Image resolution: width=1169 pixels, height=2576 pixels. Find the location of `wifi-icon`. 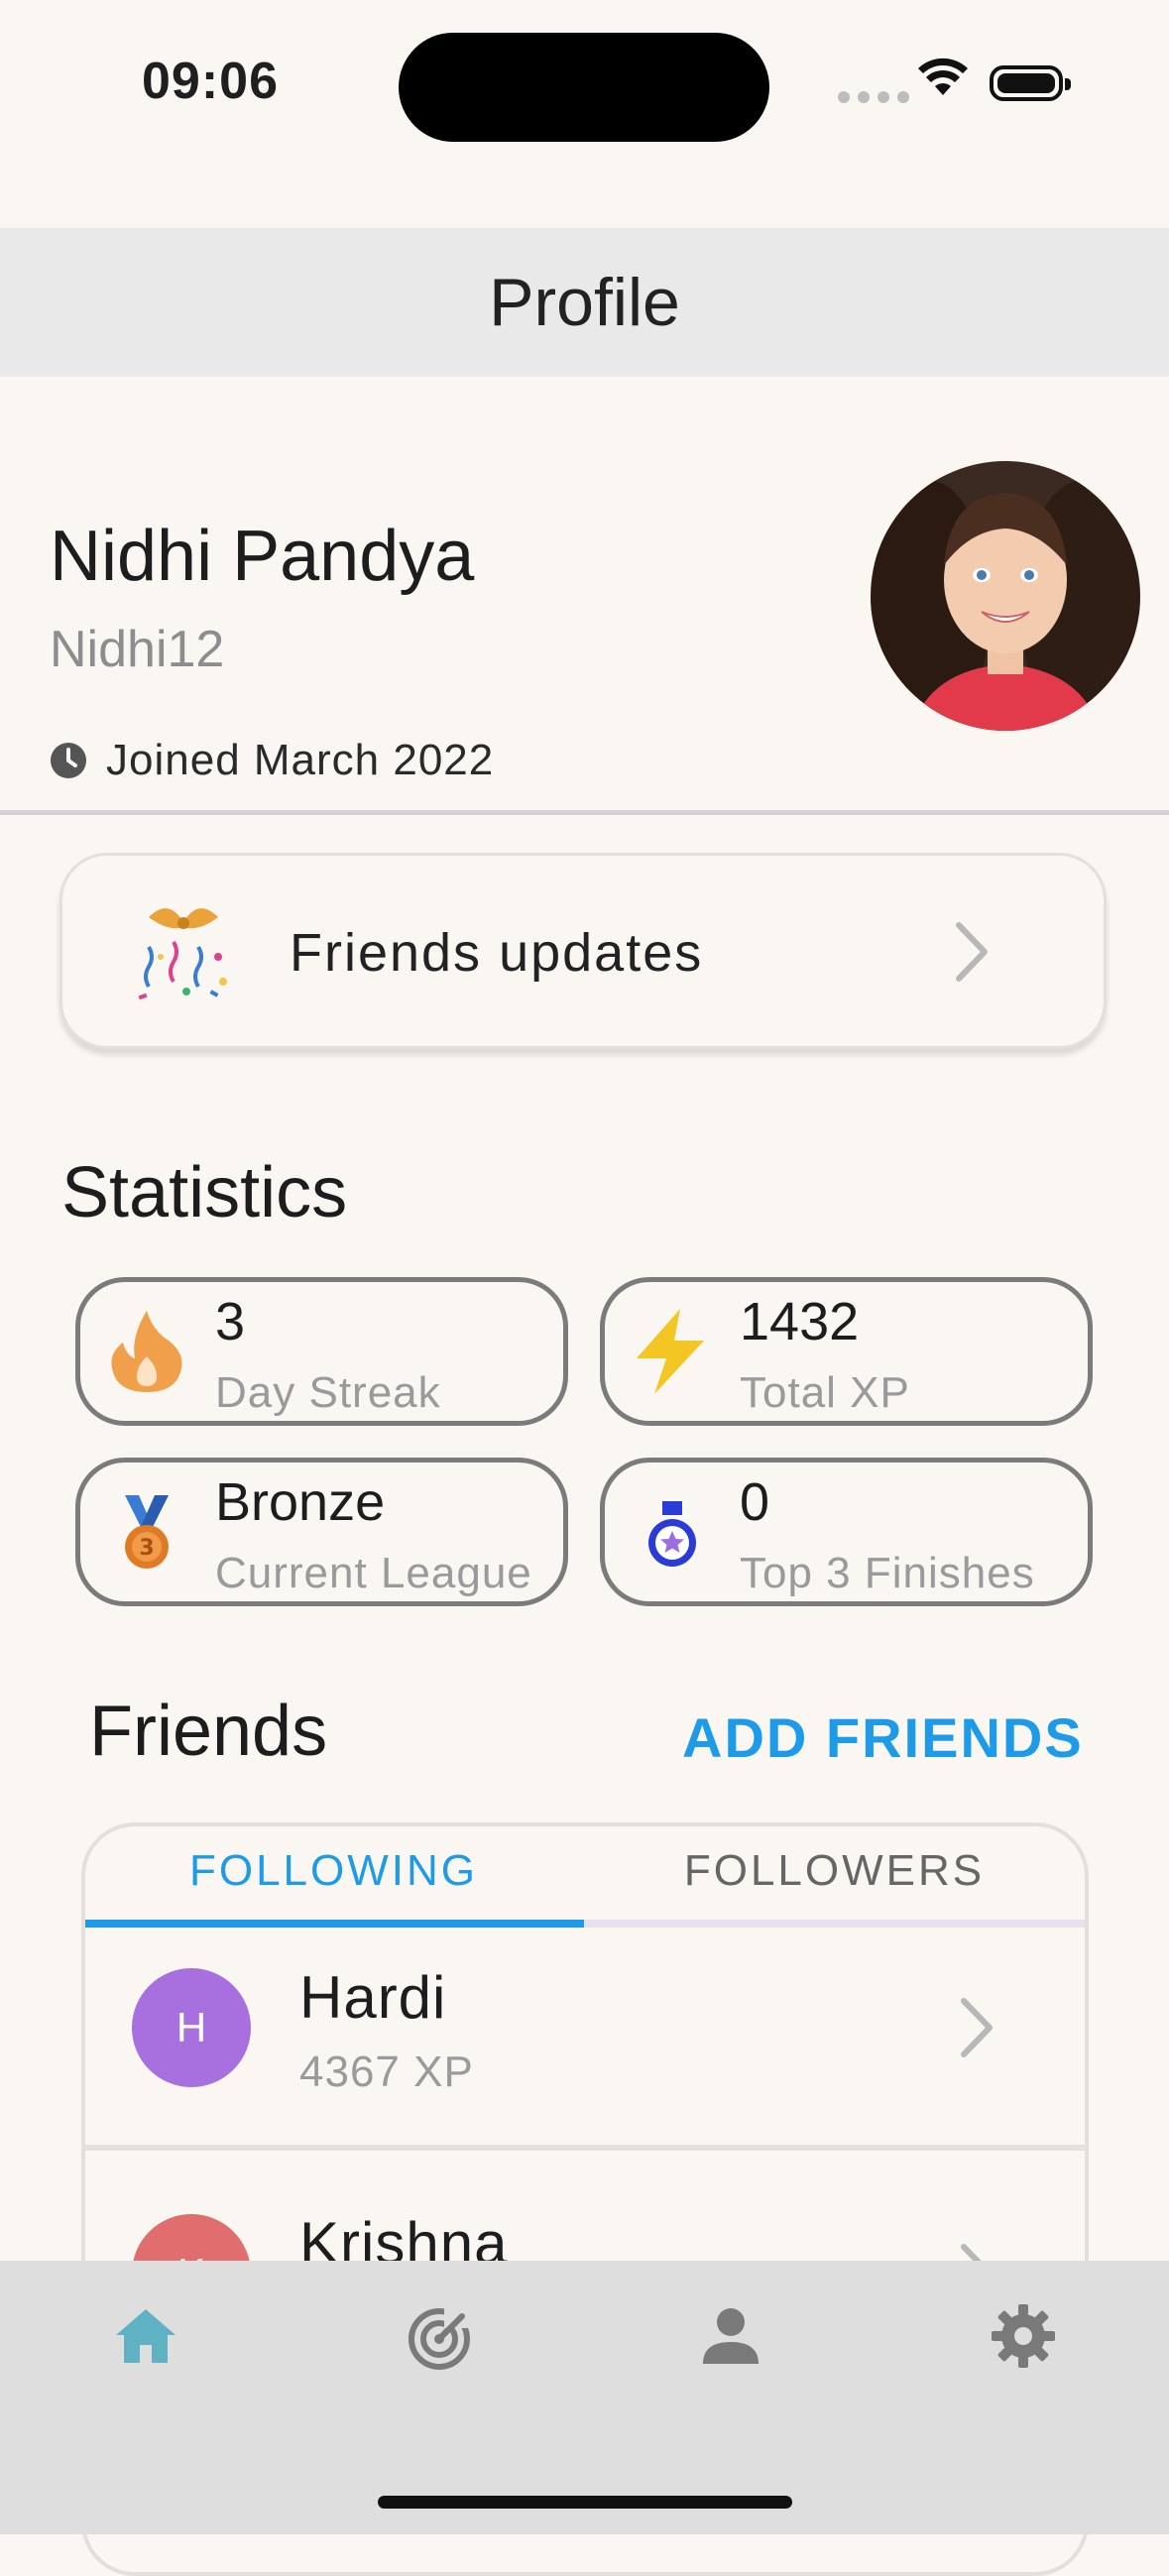

wifi-icon is located at coordinates (943, 77).